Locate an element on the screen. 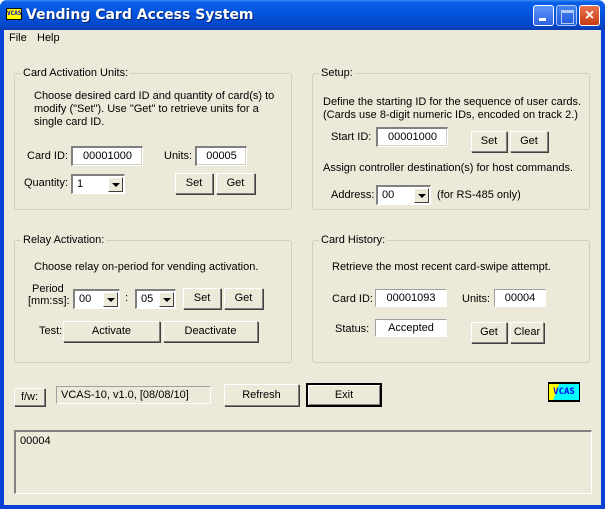 Image resolution: width=605 pixels, height=509 pixels. menu-help: Help is located at coordinates (48, 38).